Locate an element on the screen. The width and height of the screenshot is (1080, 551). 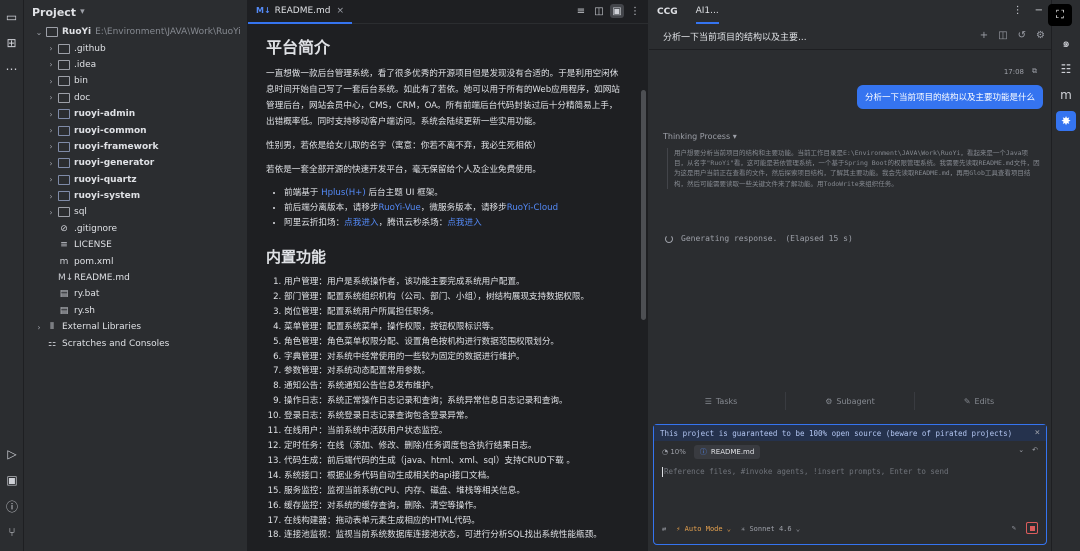
mode-select: ⚡ Auto Mode ⌄ is located at coordinates (703, 529).